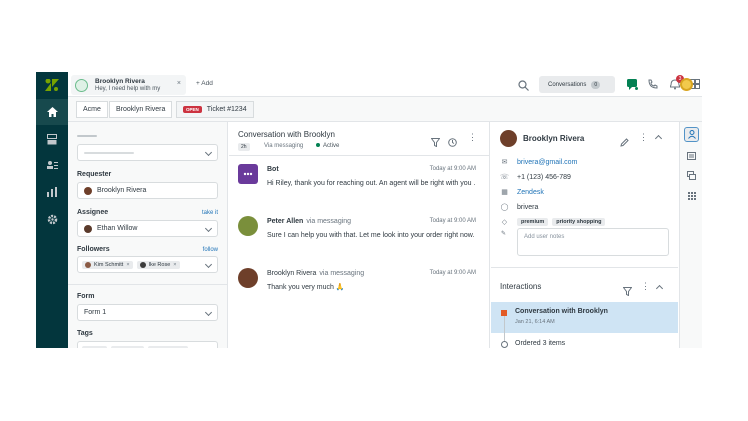 This screenshot has height=421, width=748. What do you see at coordinates (593, 242) in the screenshot?
I see `user-notes-input: Add user notes` at bounding box center [593, 242].